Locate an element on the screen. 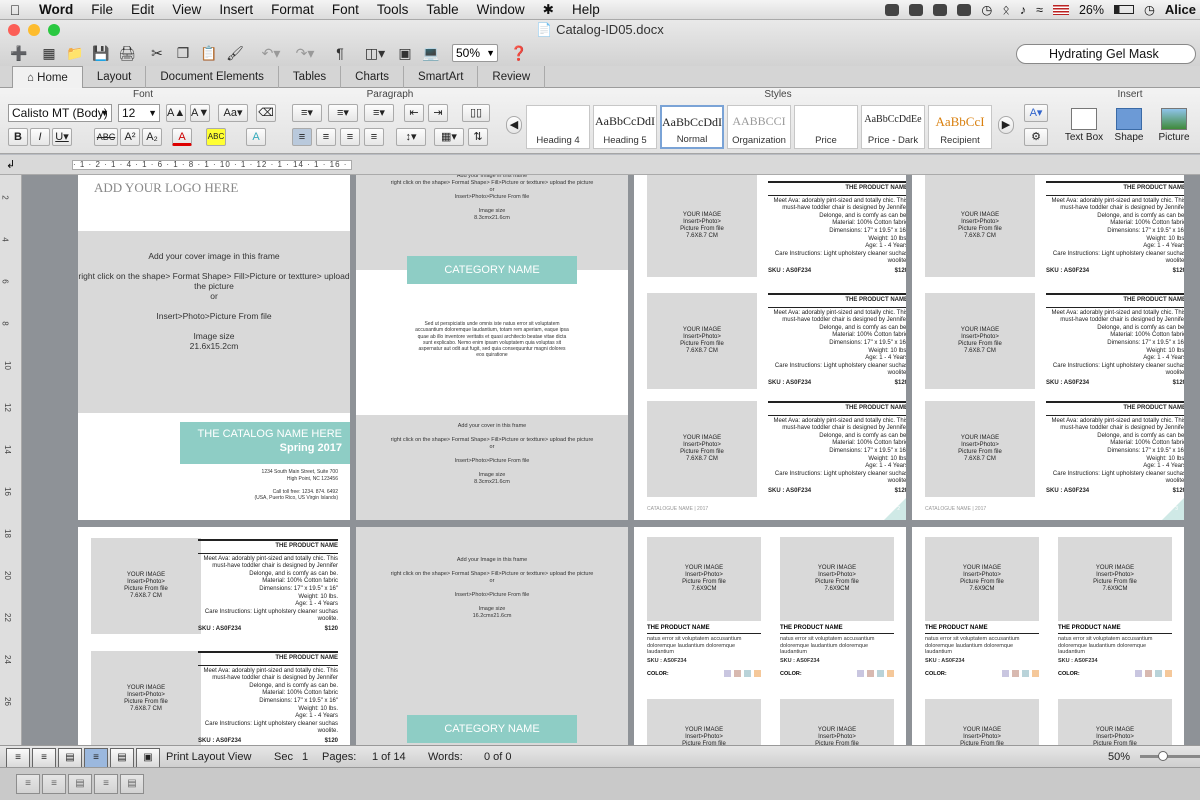 Image resolution: width=1200 pixels, height=800 pixels. cut-icon: ✂ is located at coordinates (157, 53).